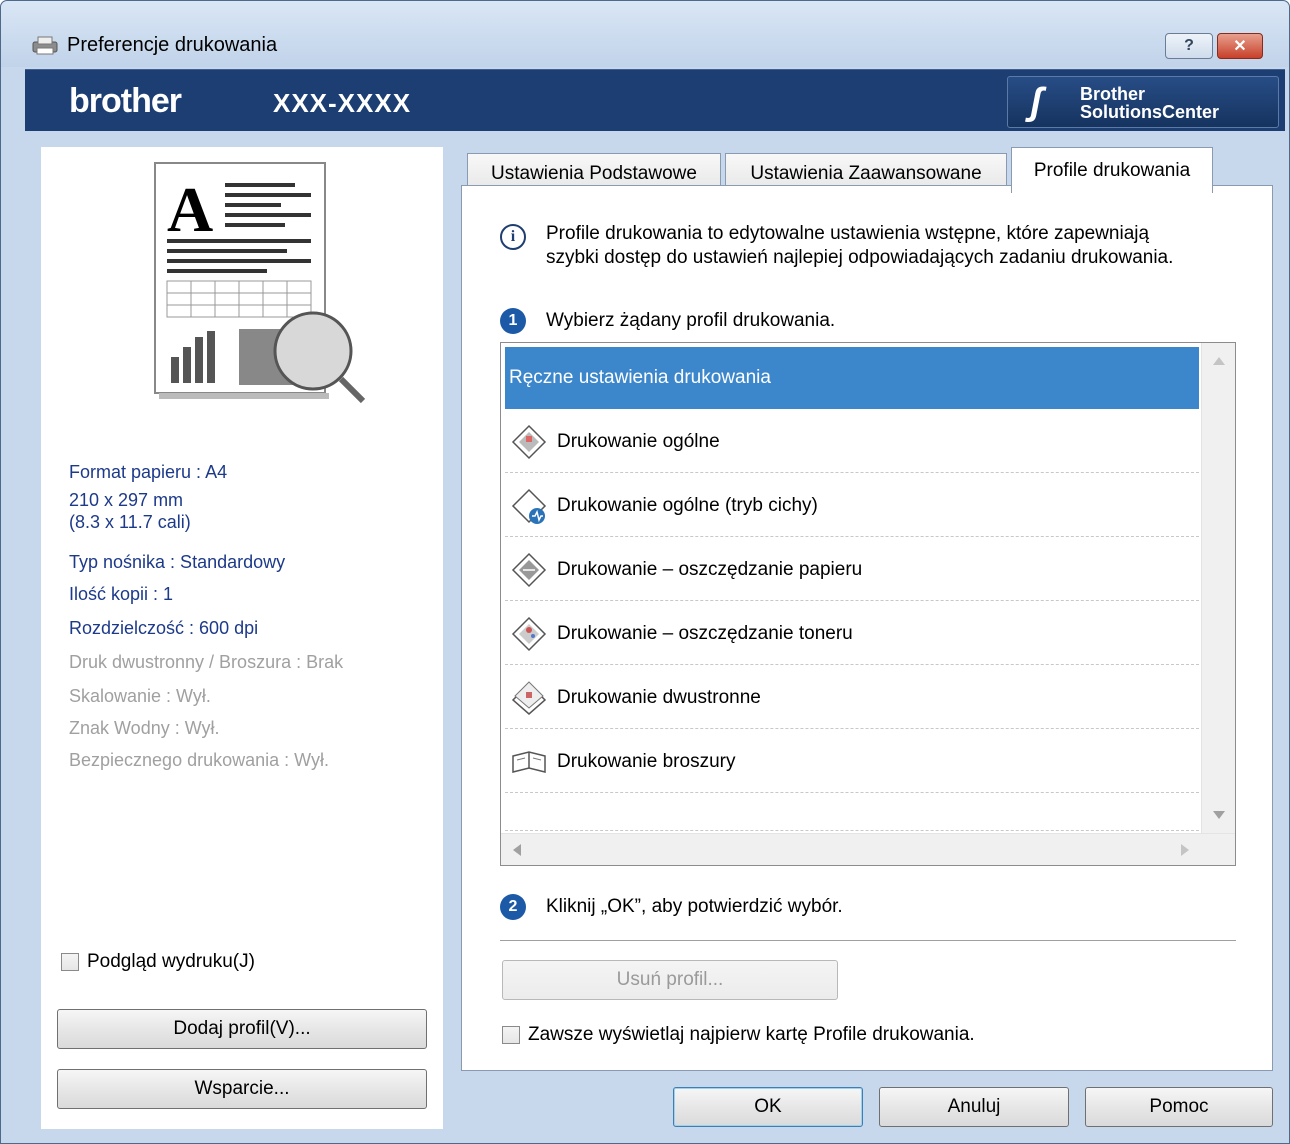  What do you see at coordinates (511, 1035) in the screenshot?
I see `always-show-profiles-checkbox` at bounding box center [511, 1035].